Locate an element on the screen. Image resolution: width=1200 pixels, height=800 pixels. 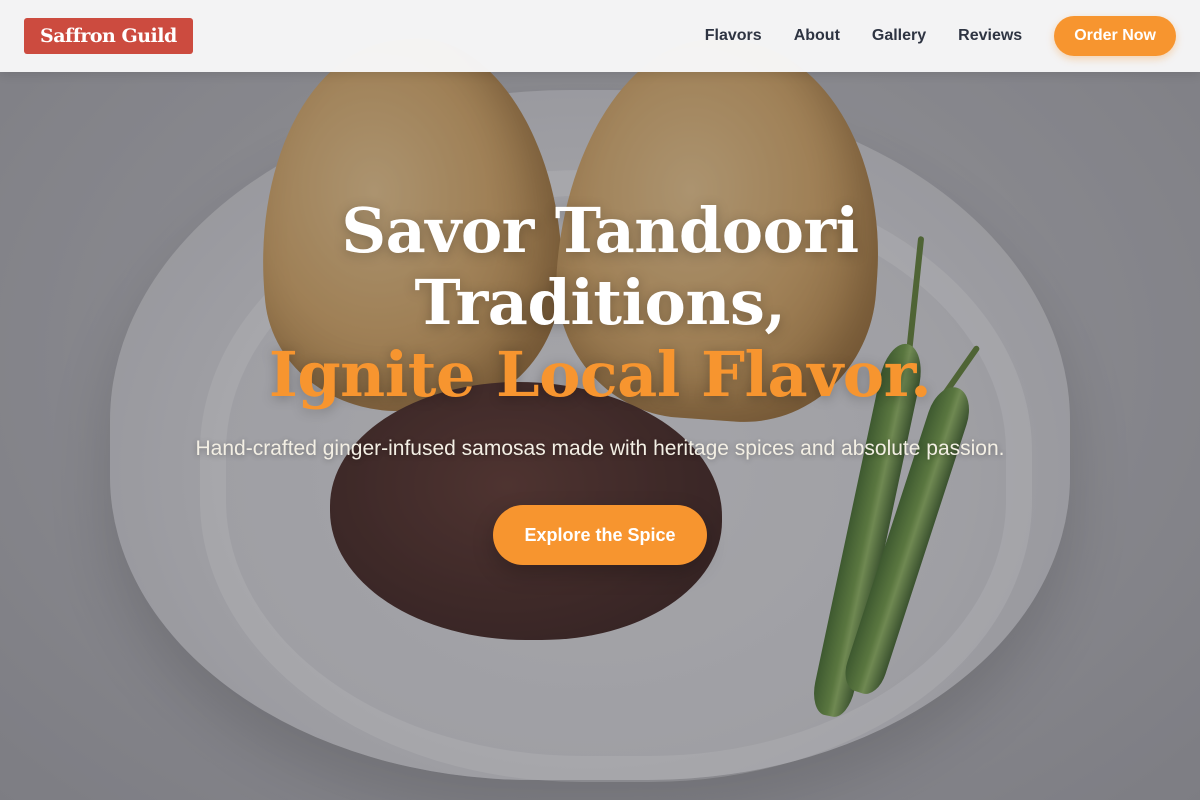
nav-link-flavors: Flavors is located at coordinates (733, 36).